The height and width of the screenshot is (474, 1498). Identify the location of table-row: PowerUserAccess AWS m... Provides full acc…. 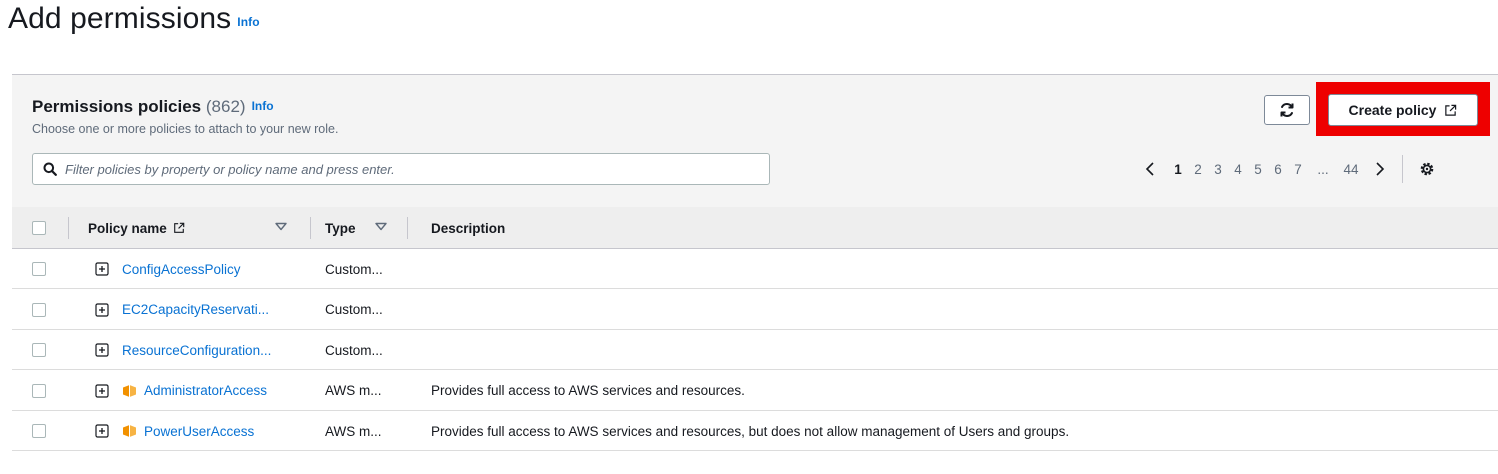
(755, 431).